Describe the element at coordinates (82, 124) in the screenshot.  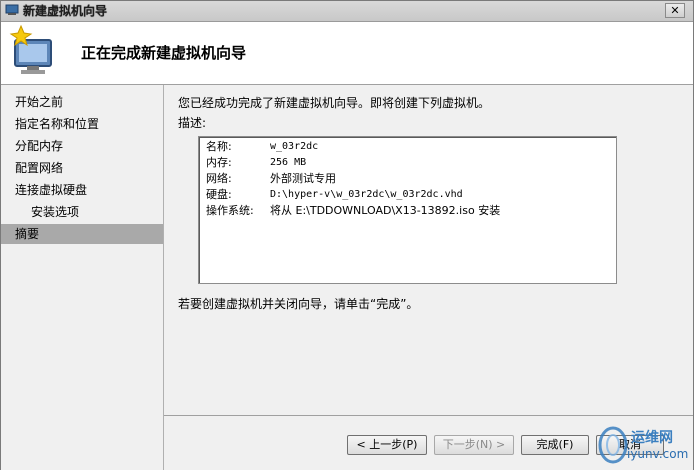
I see `sidebar-item-name-location: 指定名称和位置` at that location.